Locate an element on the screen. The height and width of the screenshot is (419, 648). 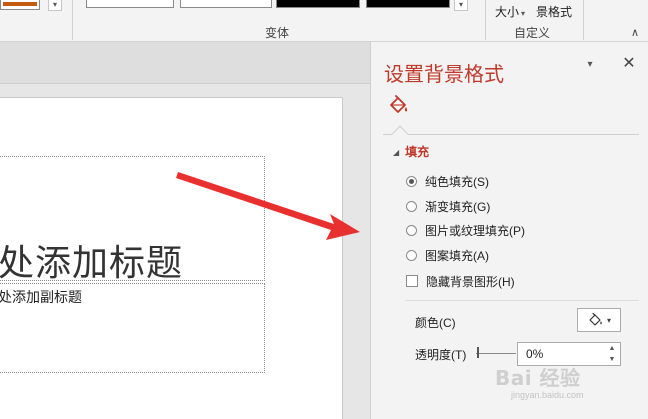
transparency-slider-thumb is located at coordinates (478, 352).